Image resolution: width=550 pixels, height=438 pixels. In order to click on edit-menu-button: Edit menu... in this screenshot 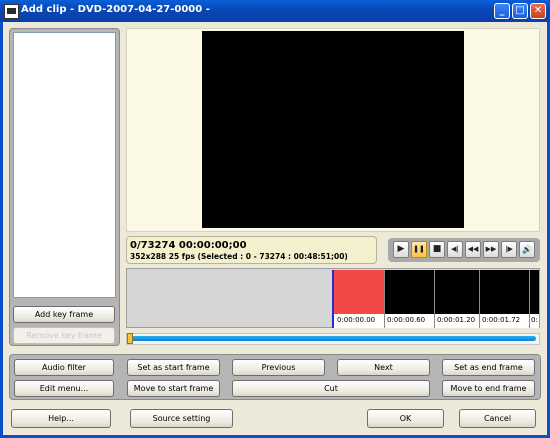, I will do `click(64, 388)`.